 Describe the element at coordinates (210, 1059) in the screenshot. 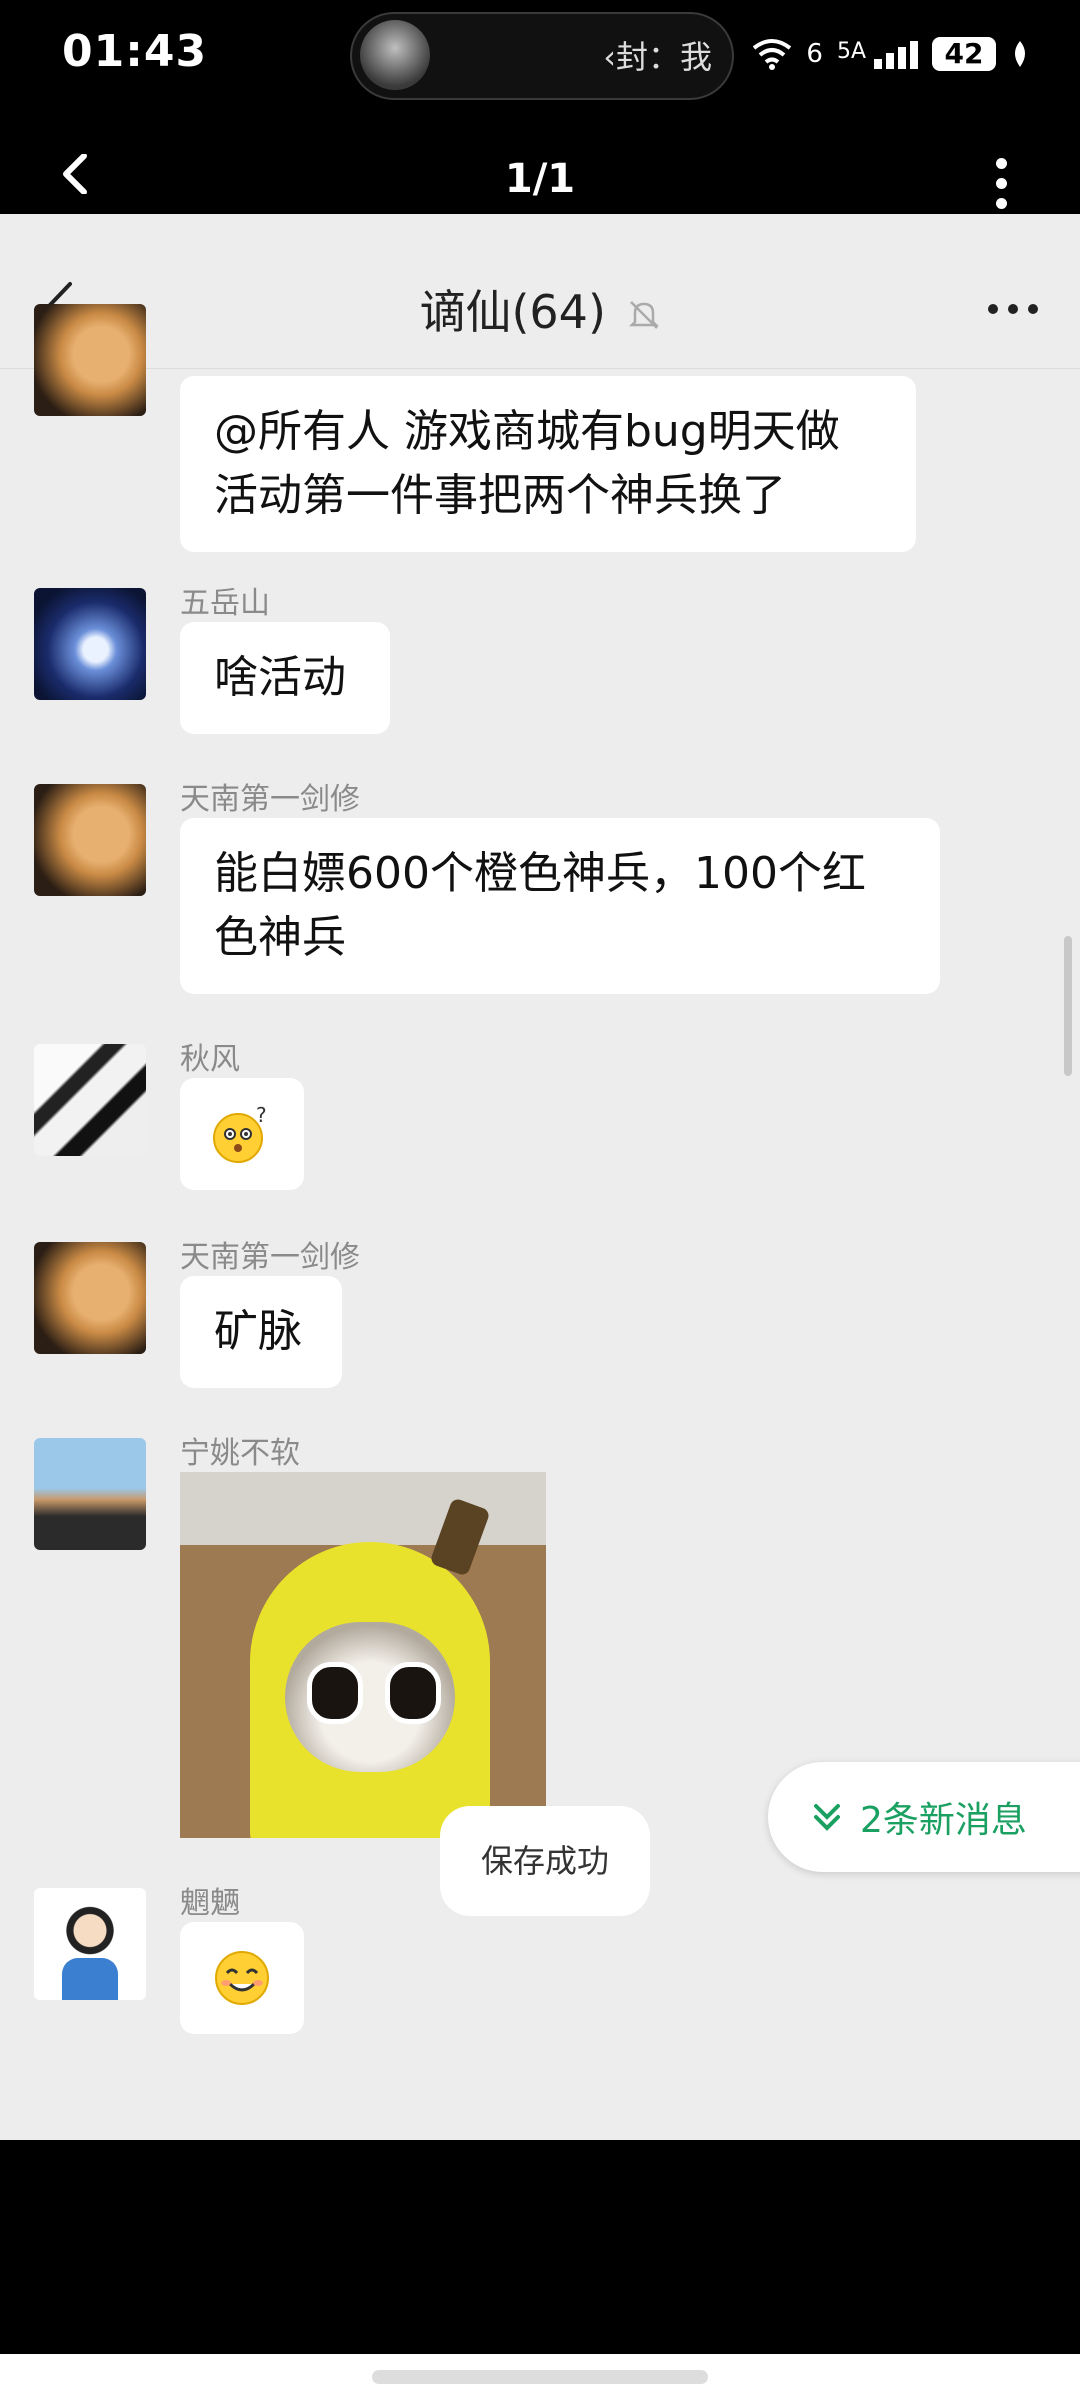

I see `sender-name: 秋风` at that location.